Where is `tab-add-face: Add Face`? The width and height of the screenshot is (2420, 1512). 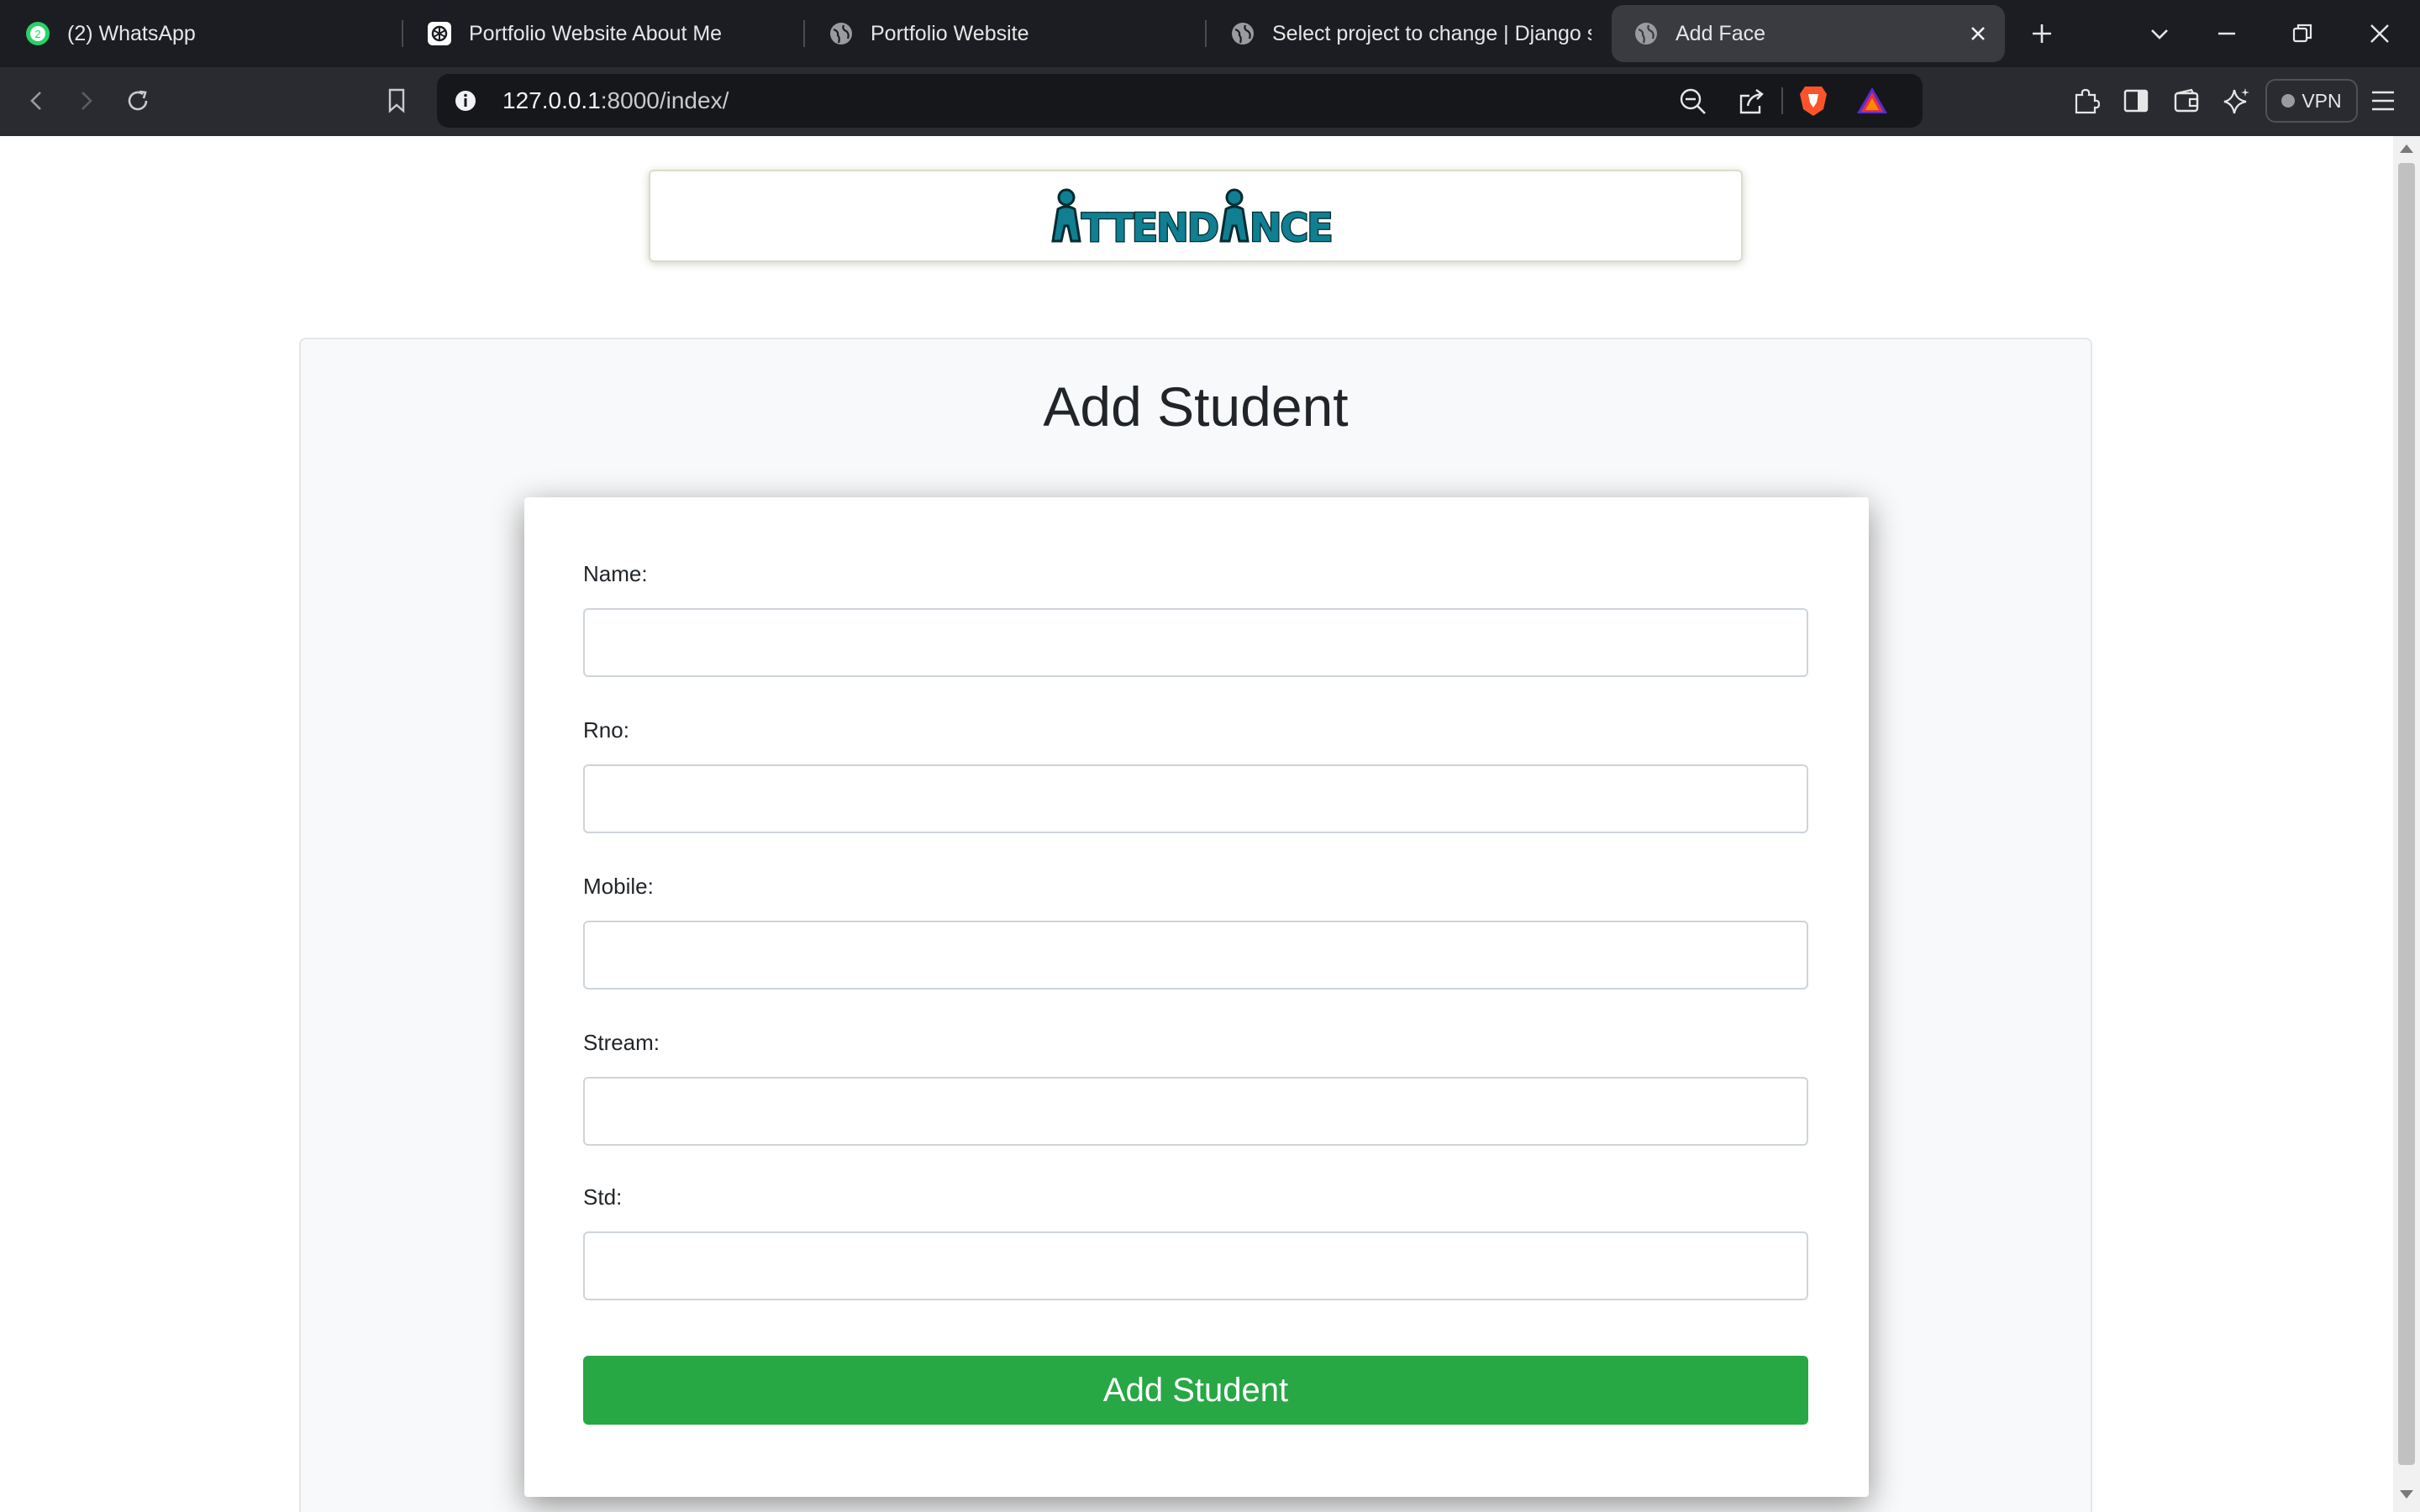
tab-add-face: Add Face is located at coordinates (1808, 33).